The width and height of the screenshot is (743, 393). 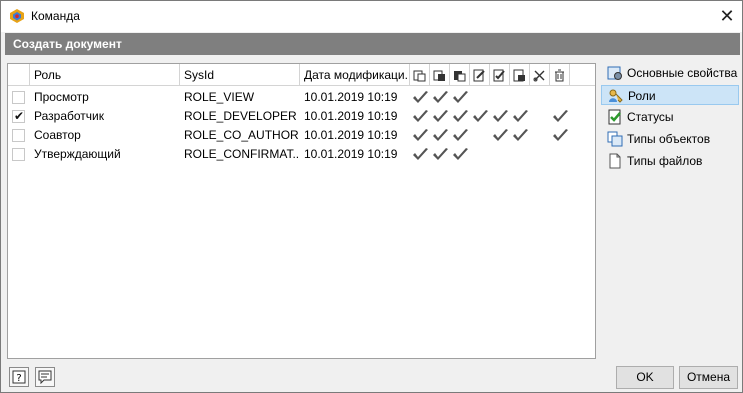 I want to click on column-header-perm-write, so click(x=440, y=75).